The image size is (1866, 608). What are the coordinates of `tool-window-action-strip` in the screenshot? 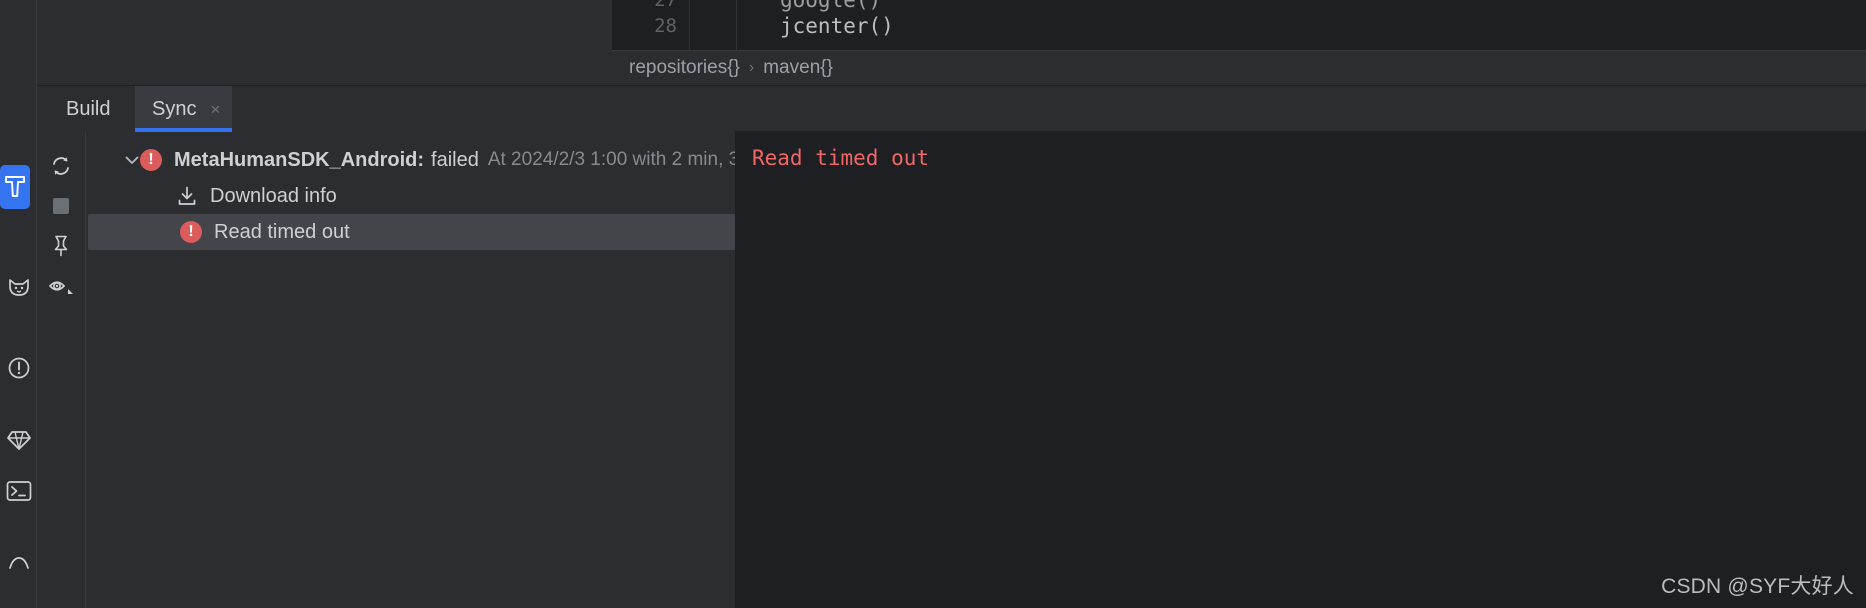 It's located at (61, 370).